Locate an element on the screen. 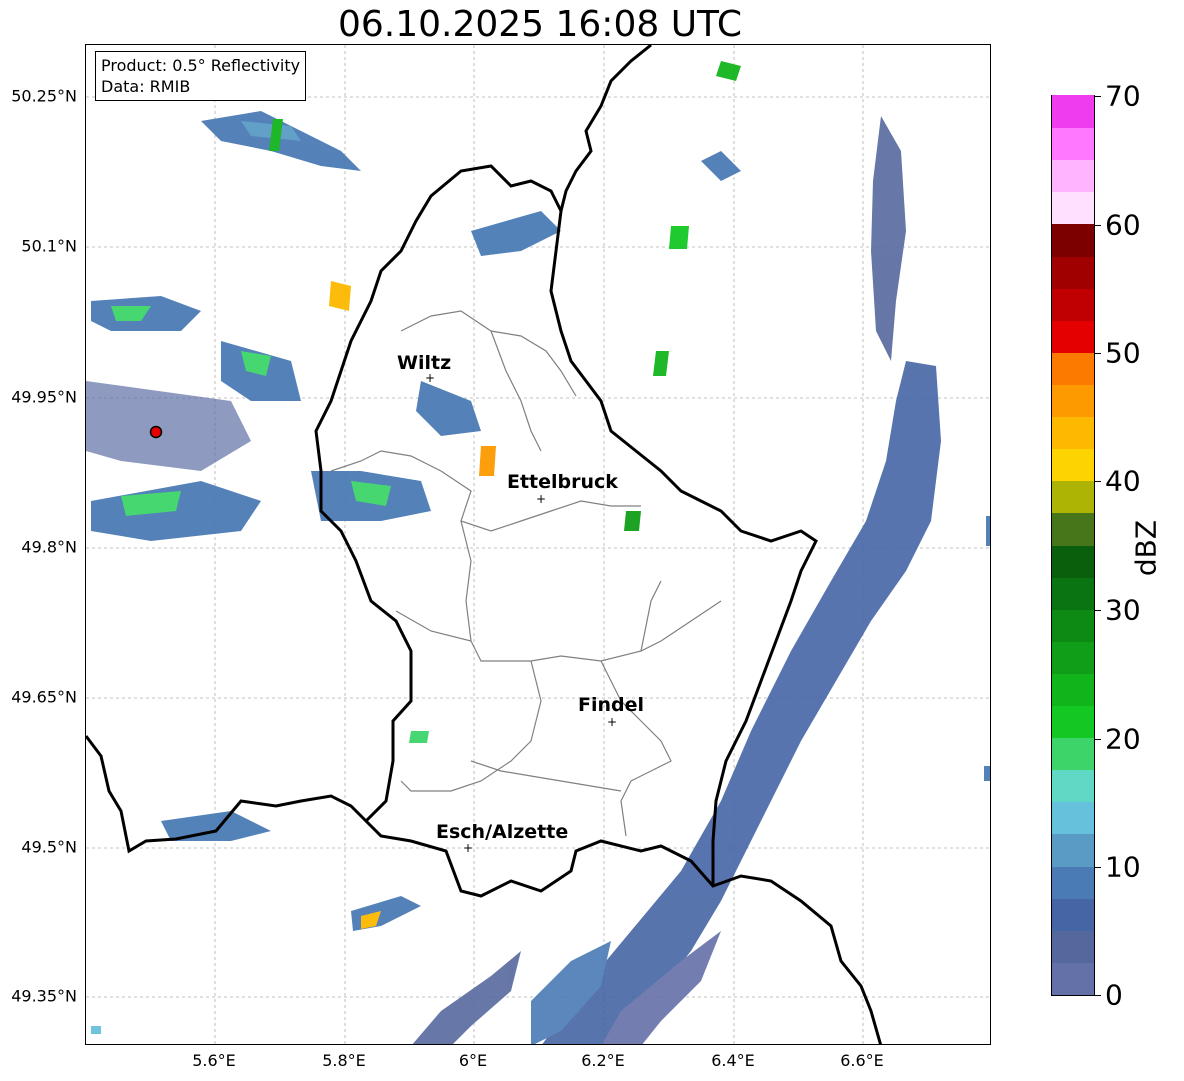 This screenshot has height=1081, width=1184. map-title: 06.10.2025 16:08 UTC is located at coordinates (540, 24).